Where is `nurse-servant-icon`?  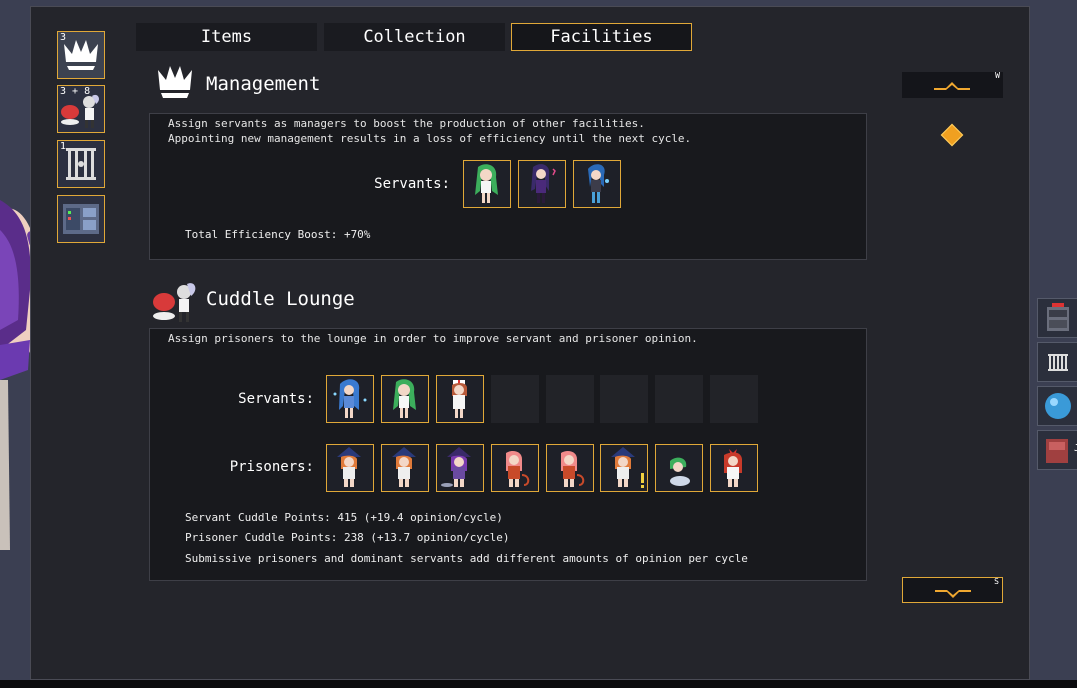
nurse-servant-icon is located at coordinates (459, 399).